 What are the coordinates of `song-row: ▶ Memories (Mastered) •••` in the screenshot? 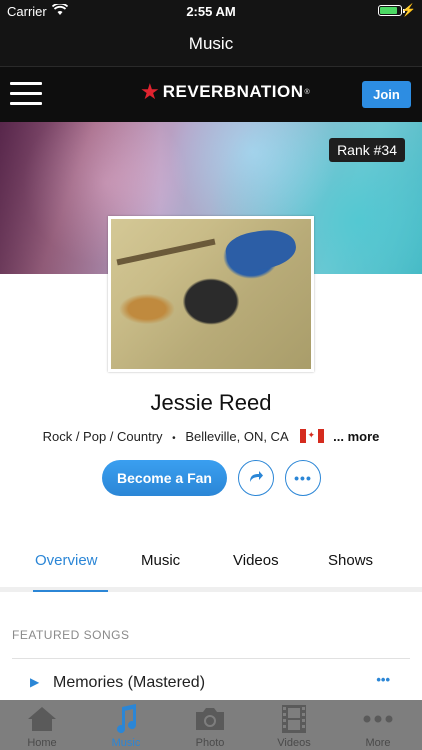 It's located at (211, 684).